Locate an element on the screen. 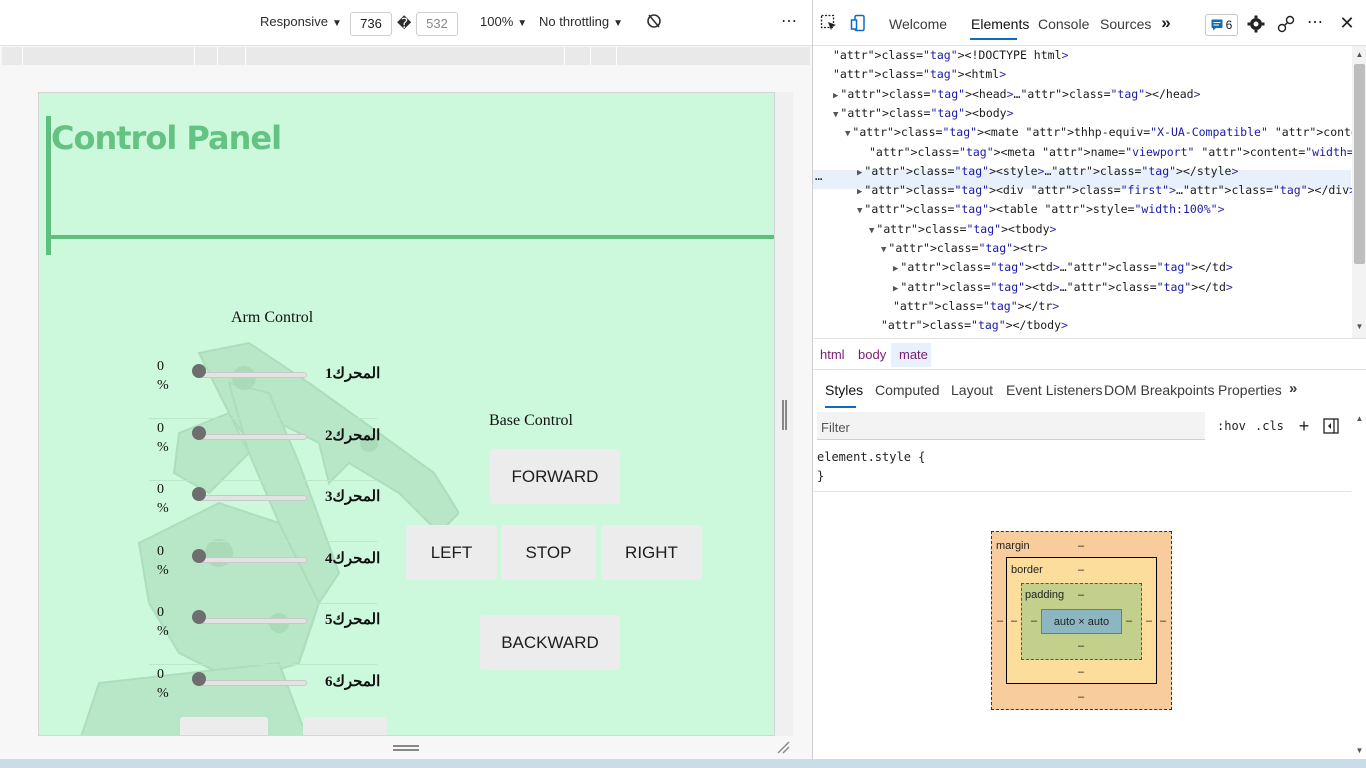  dom-node-line: "attr">class="tag"><!DOCTYPE html> is located at coordinates (950, 55).